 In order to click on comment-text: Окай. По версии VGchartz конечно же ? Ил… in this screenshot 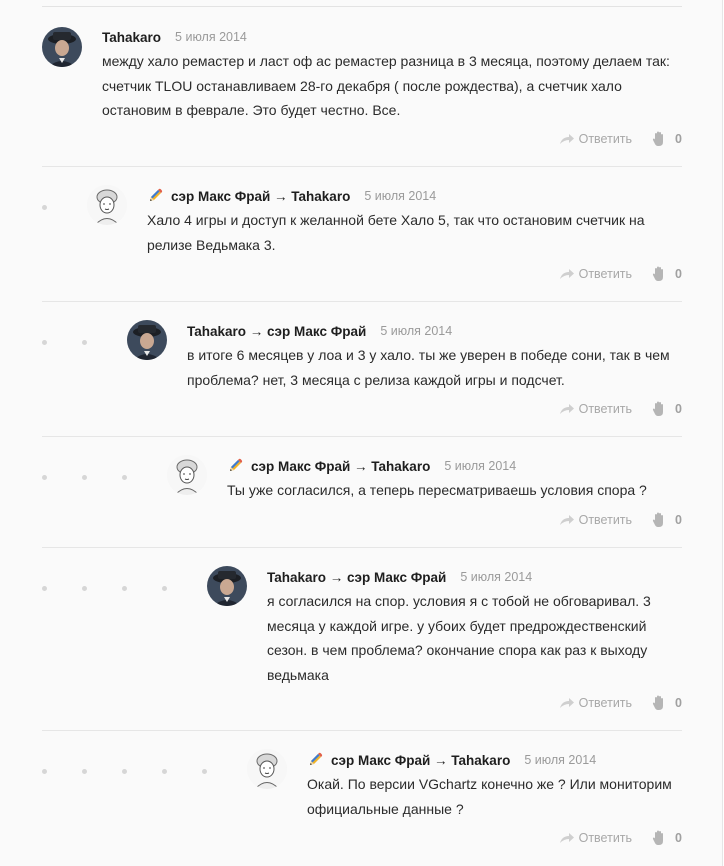, I will do `click(489, 796)`.